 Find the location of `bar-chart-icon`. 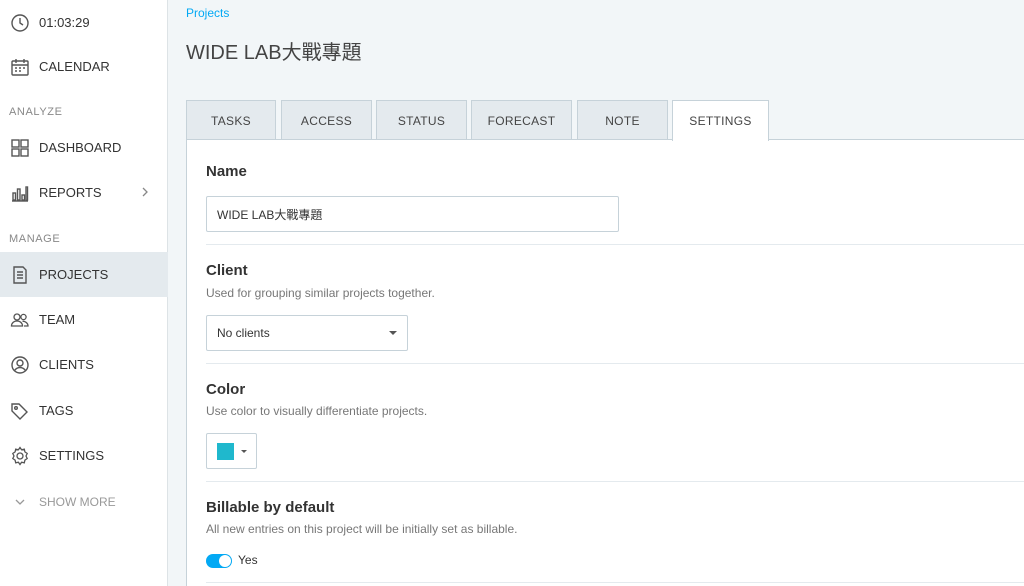

bar-chart-icon is located at coordinates (20, 193).